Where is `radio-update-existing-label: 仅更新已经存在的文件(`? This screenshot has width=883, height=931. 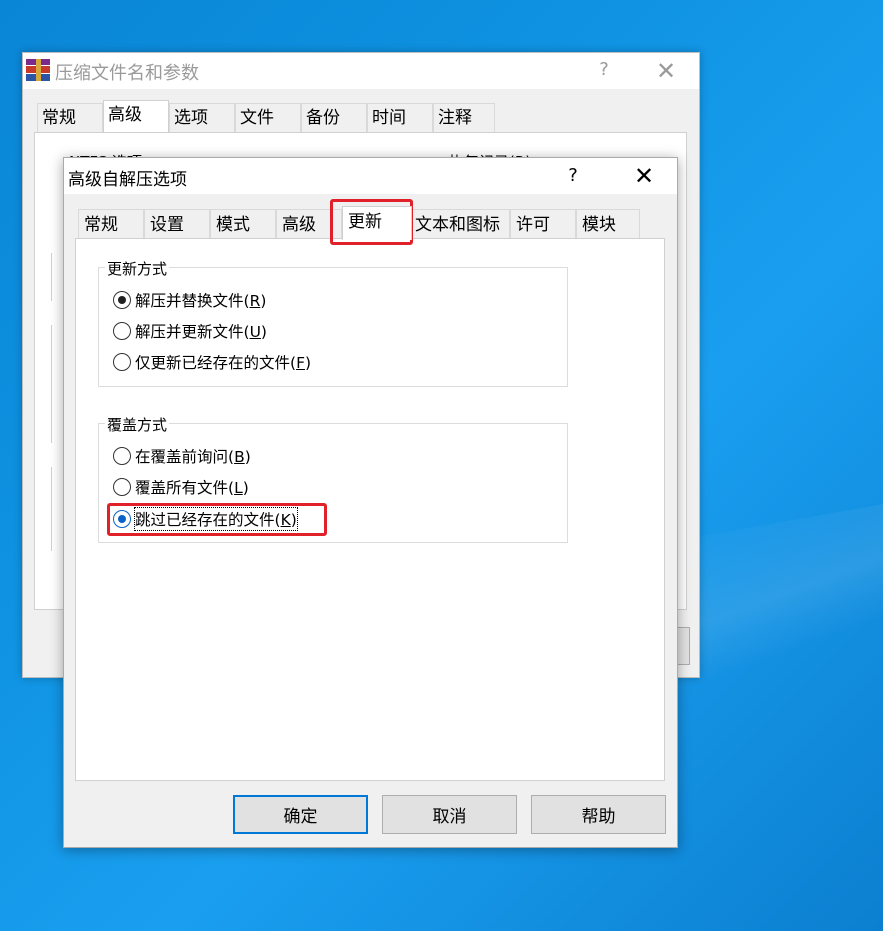 radio-update-existing-label: 仅更新已经存在的文件( is located at coordinates (216, 363).